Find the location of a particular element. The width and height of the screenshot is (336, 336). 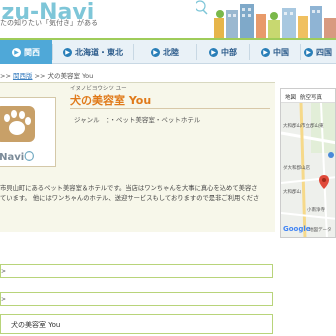

map-label: 大和郡山市立郡山東 is located at coordinates (303, 126).